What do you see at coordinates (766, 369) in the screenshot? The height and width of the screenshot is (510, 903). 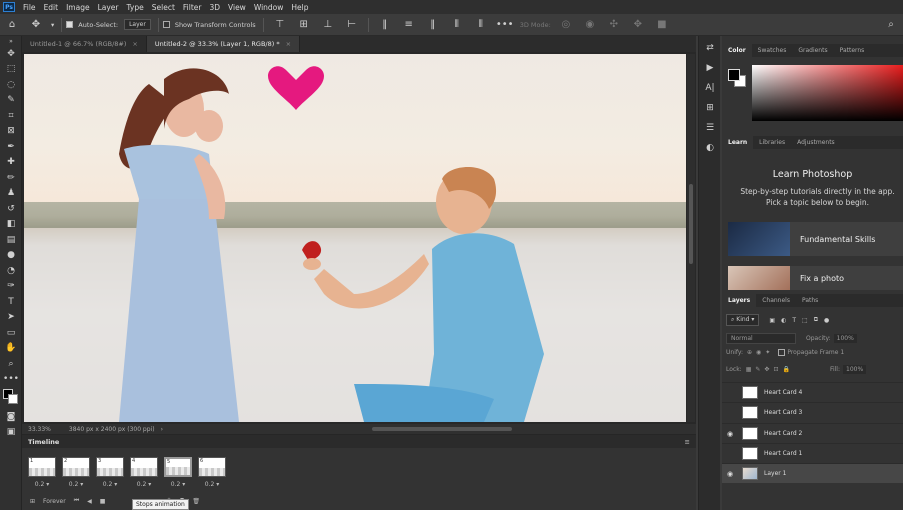 I see `lock-position-icon: ✥` at bounding box center [766, 369].